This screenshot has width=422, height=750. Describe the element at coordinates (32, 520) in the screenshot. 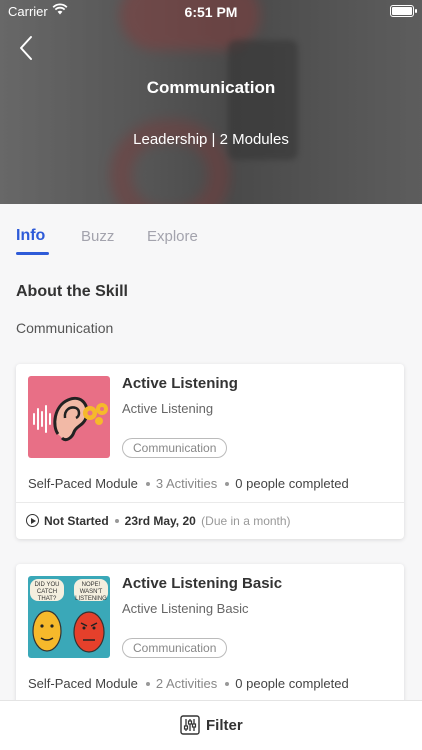

I see `play-circle-icon` at that location.